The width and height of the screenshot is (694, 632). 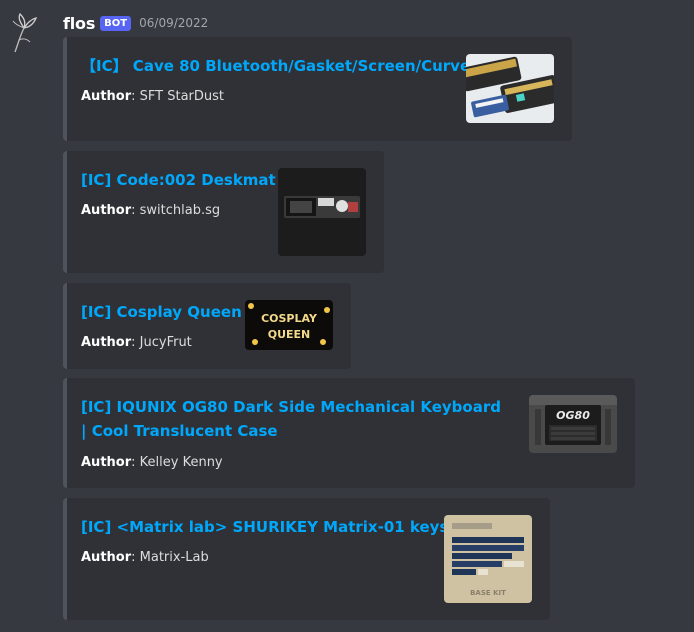 What do you see at coordinates (173, 23) in the screenshot?
I see `timestamp: 06/09/2022` at bounding box center [173, 23].